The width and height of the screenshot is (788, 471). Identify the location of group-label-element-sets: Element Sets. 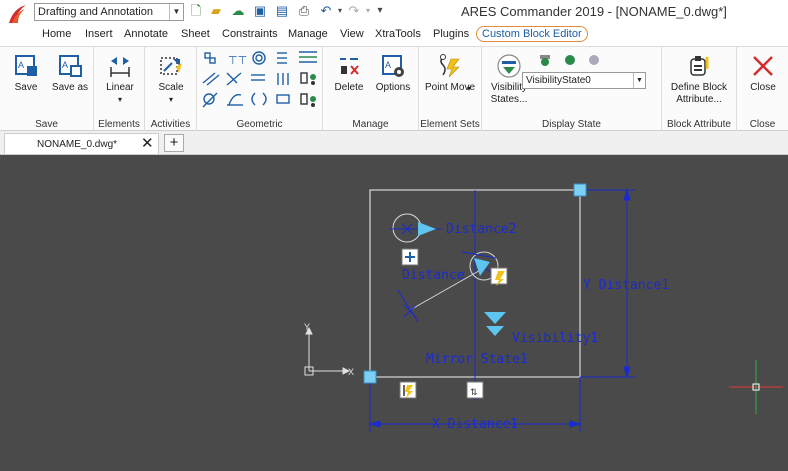
(450, 124).